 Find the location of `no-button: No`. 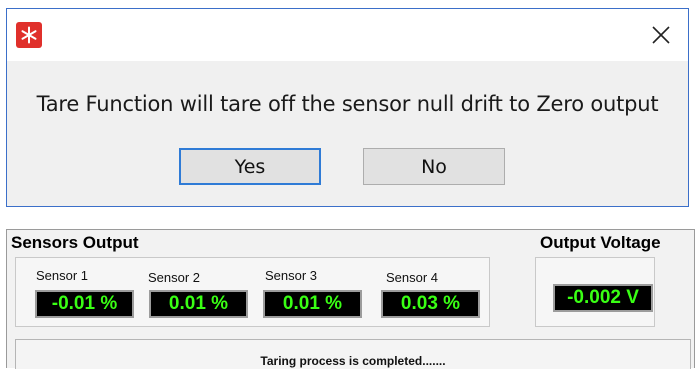

no-button: No is located at coordinates (434, 166).